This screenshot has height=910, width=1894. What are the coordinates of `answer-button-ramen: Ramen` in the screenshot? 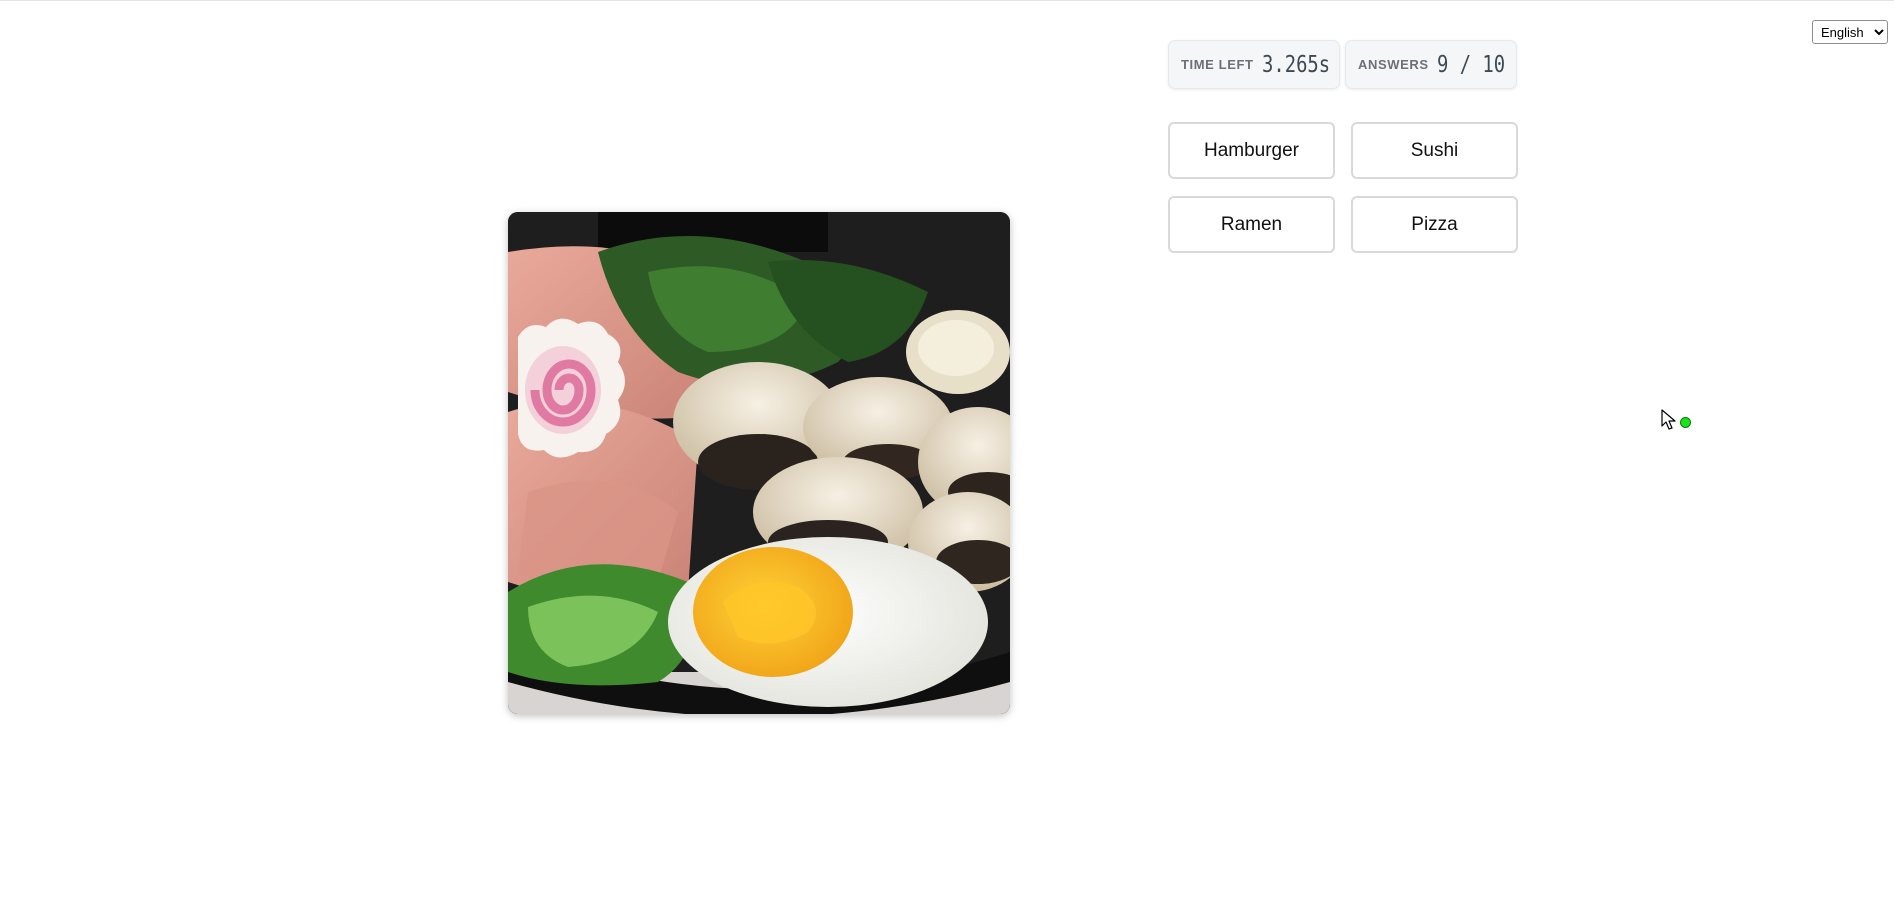 It's located at (1251, 224).